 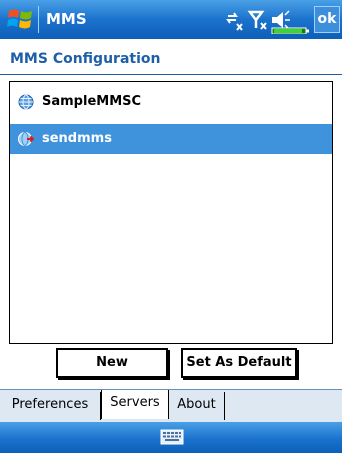 I want to click on connectivity-icon, so click(x=234, y=21).